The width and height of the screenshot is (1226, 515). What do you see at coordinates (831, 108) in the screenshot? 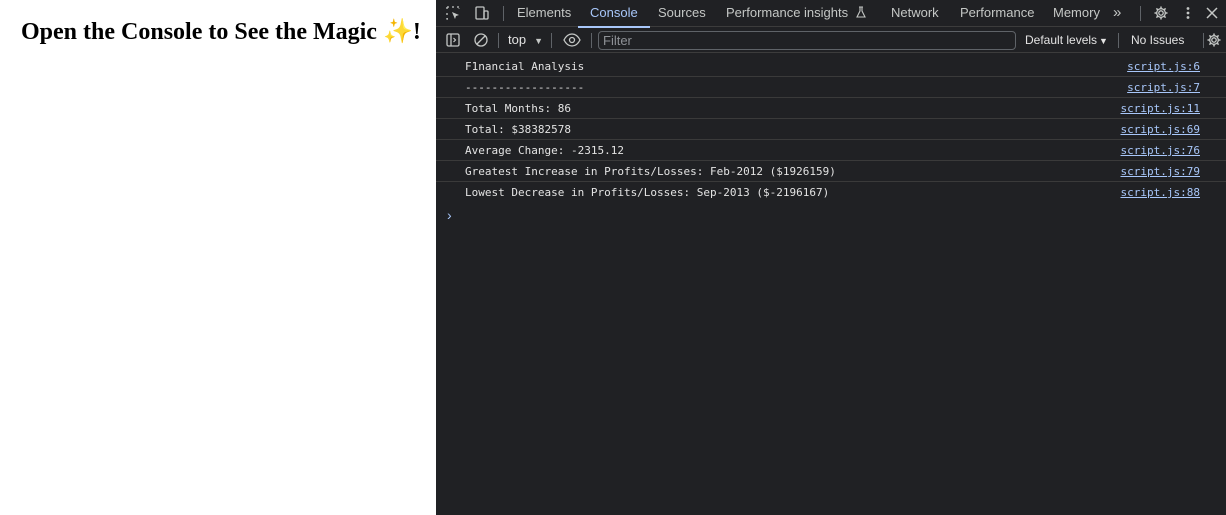
I see `console-message: Total Months: 86 script.js:11` at bounding box center [831, 108].